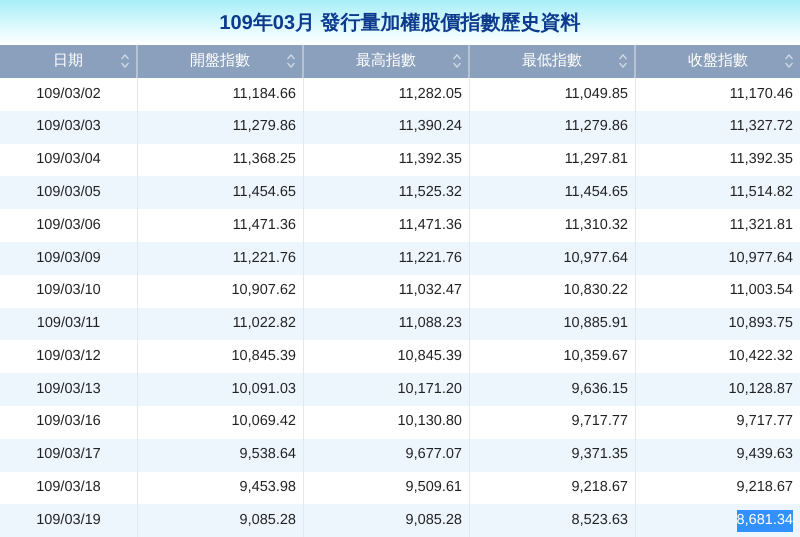 The height and width of the screenshot is (537, 800). I want to click on table-cell-text: 9,538.64, so click(268, 454).